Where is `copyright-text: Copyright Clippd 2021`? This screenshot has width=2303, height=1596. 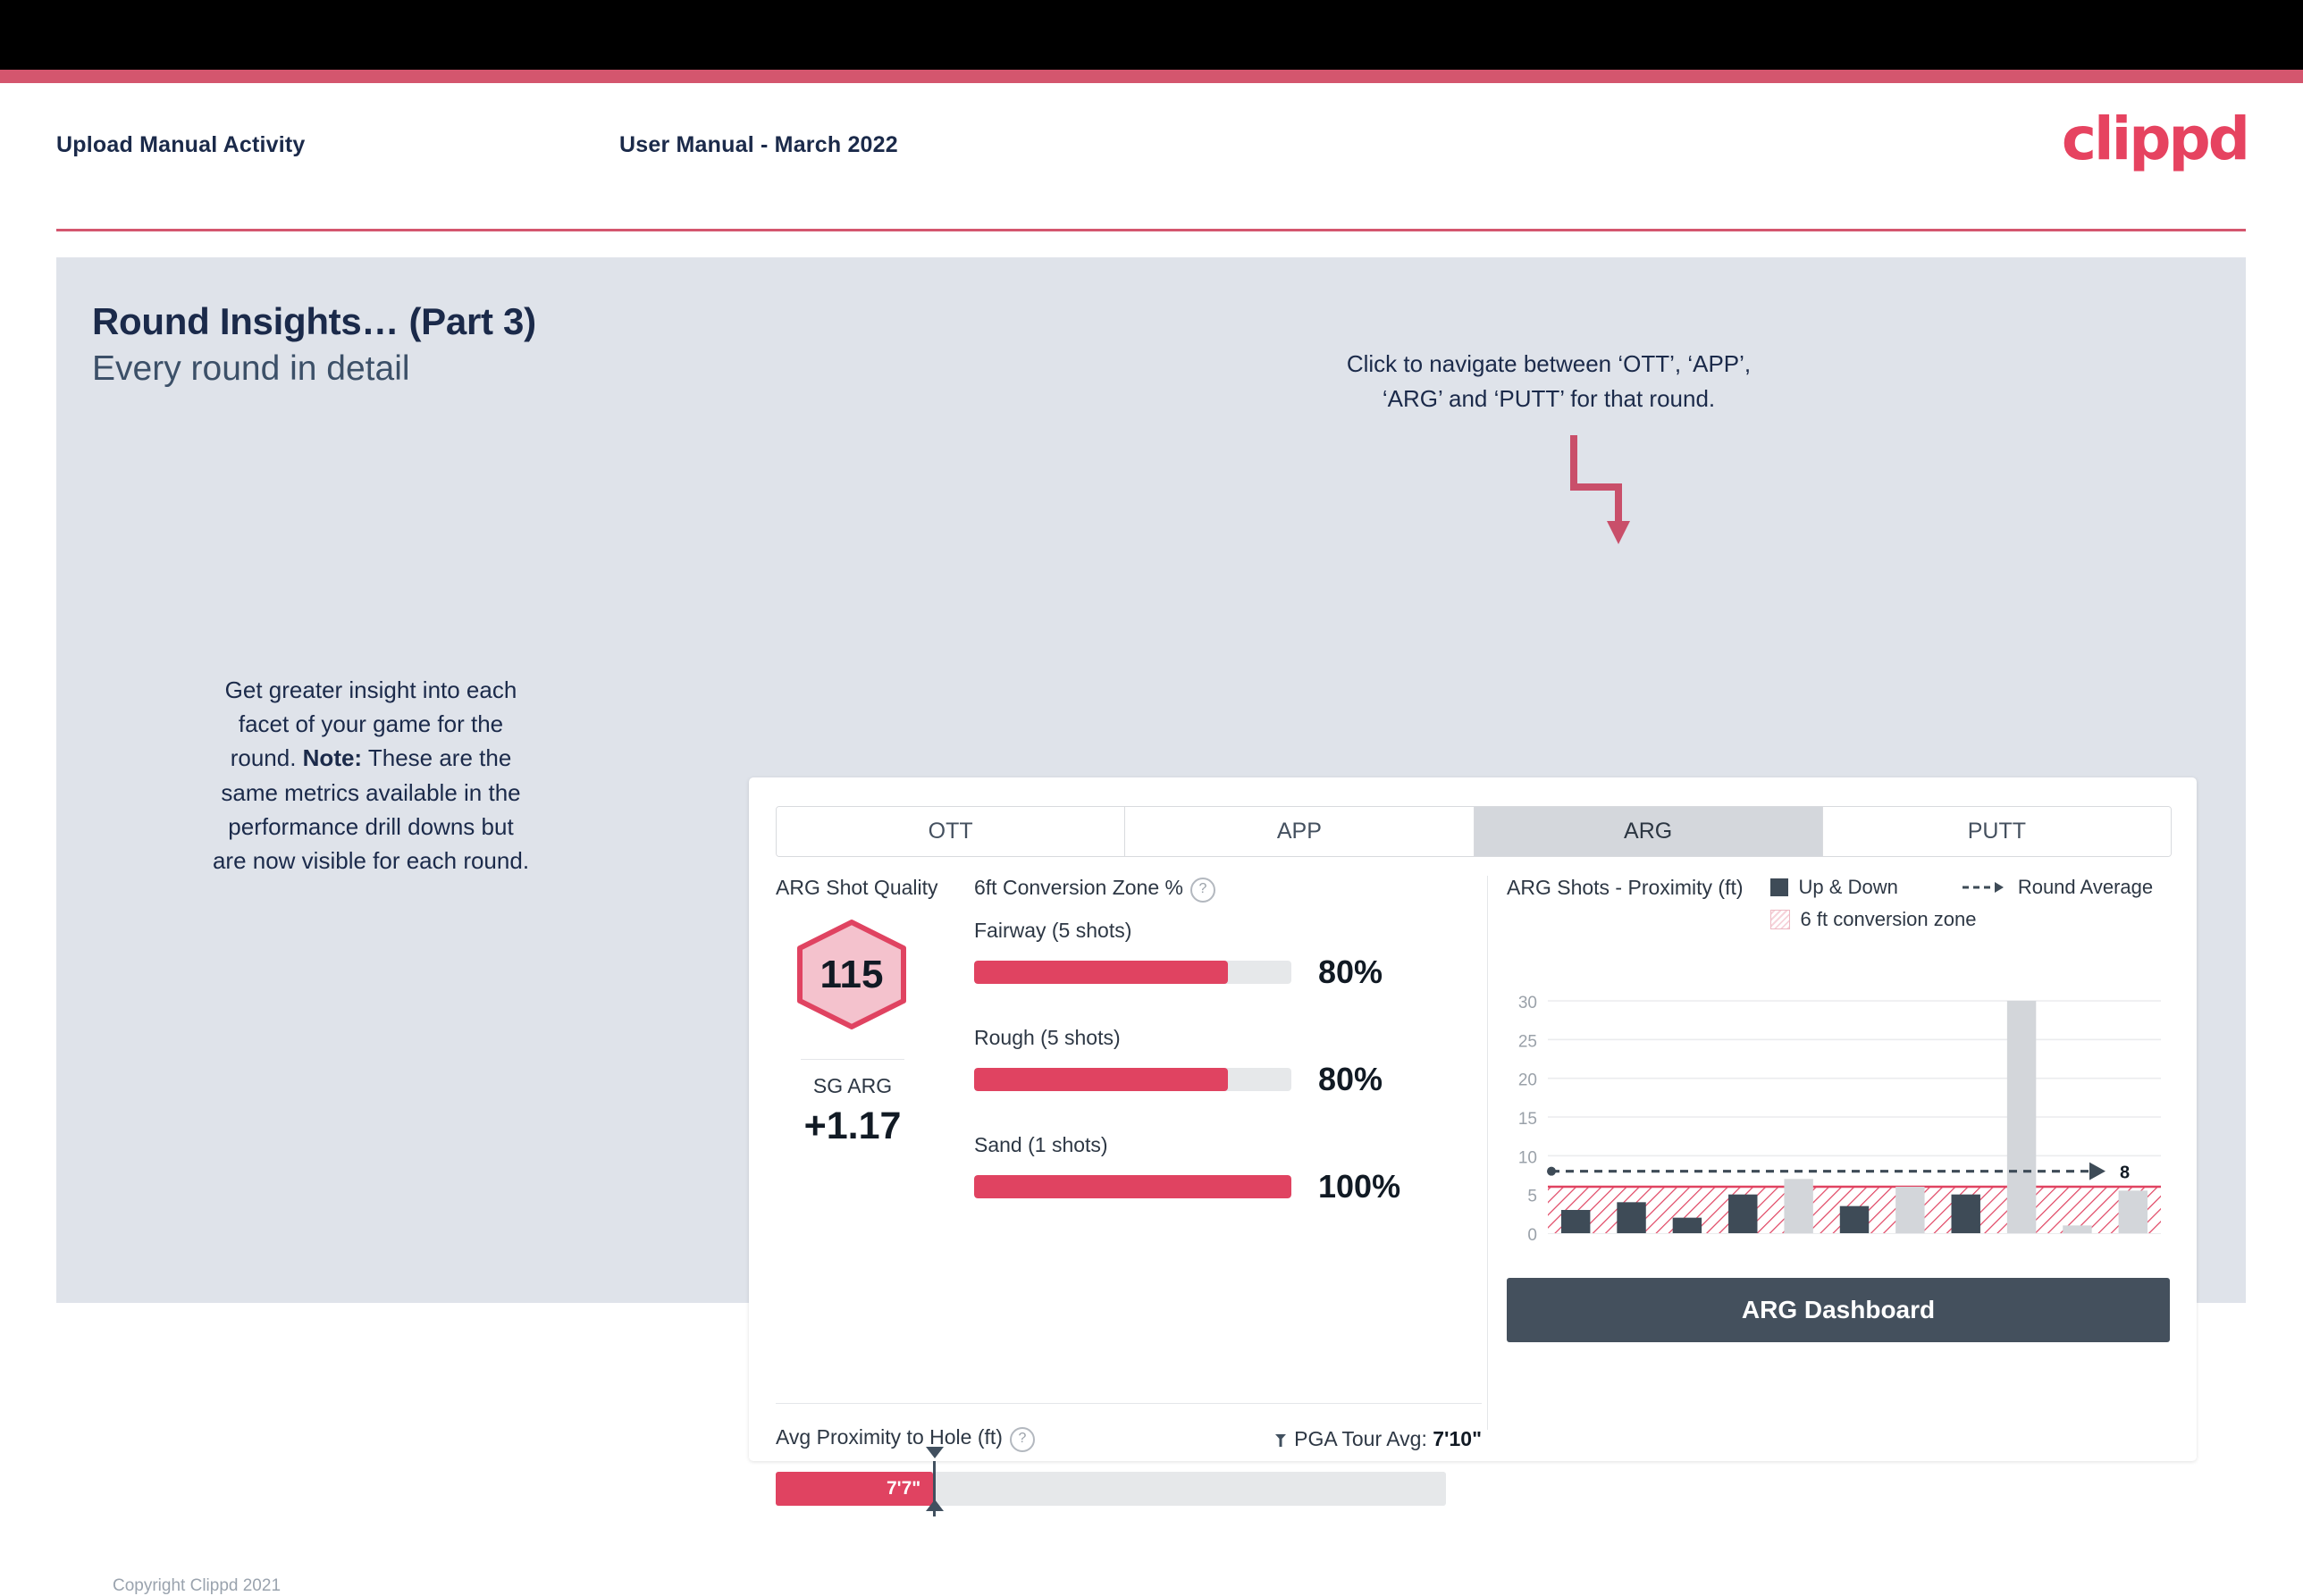
copyright-text: Copyright Clippd 2021 is located at coordinates (198, 1585).